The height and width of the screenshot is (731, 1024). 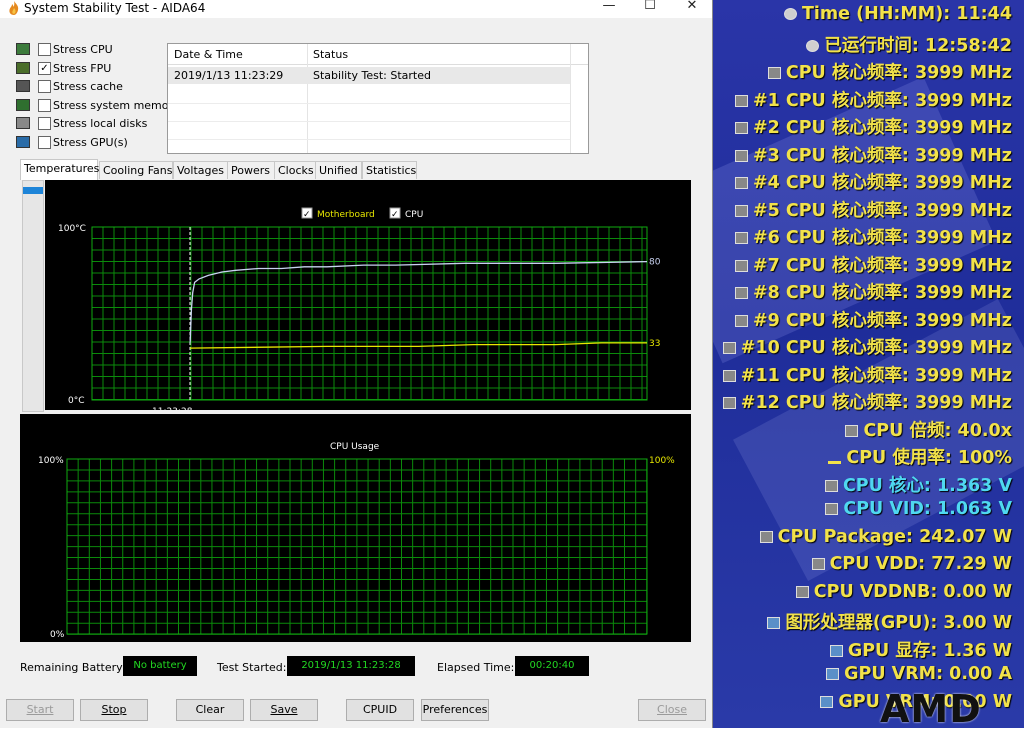 I want to click on osd-line-text: #8 CPU 核心频率: 3999 MHz, so click(x=882, y=293).